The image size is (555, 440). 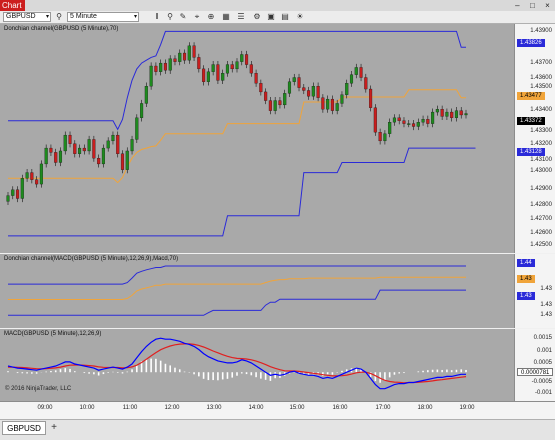 I want to click on donchian-mid-line, so click(x=237, y=288).